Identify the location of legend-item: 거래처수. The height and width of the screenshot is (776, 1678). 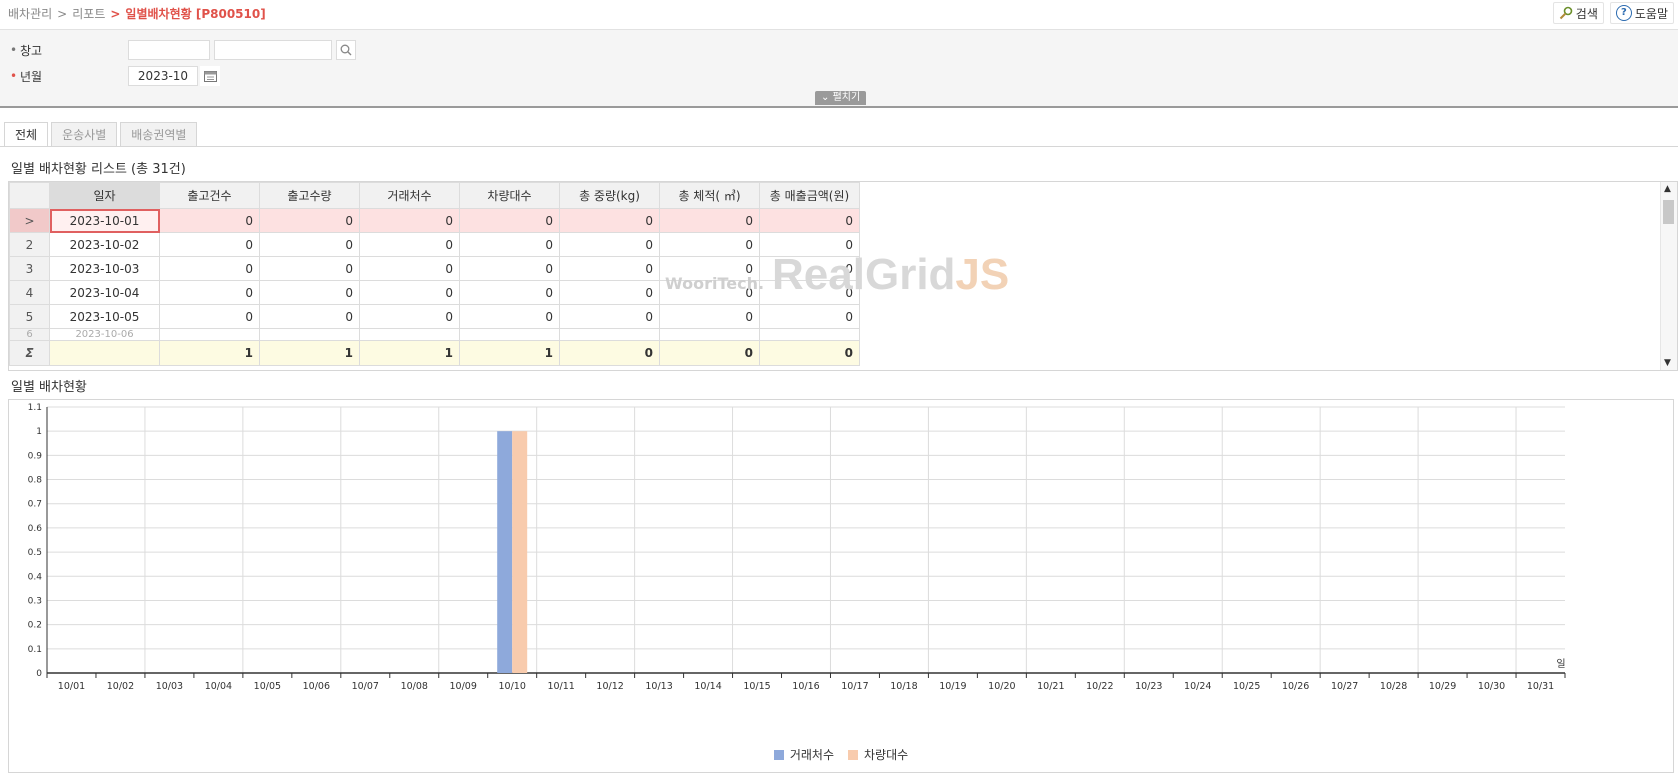
(803, 754).